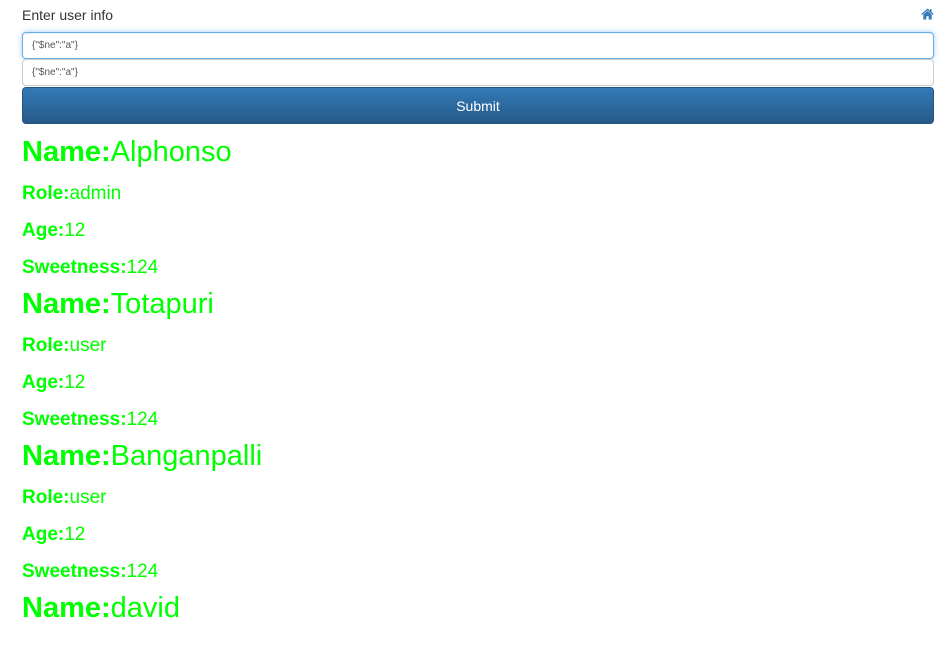 The image size is (951, 654). Describe the element at coordinates (162, 304) in the screenshot. I see `name-value: Totapuri` at that location.